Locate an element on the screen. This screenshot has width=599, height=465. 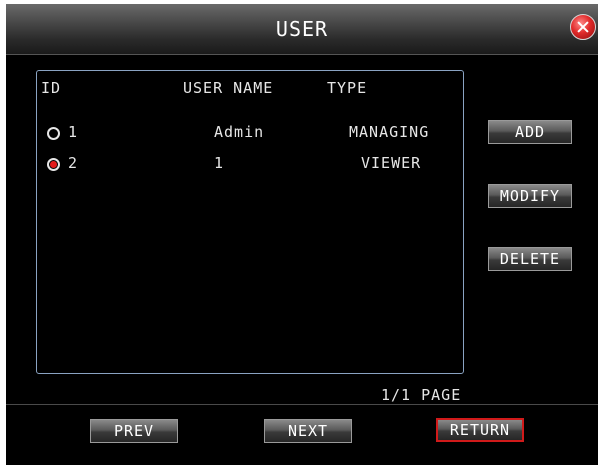
add-button: ADD is located at coordinates (530, 132).